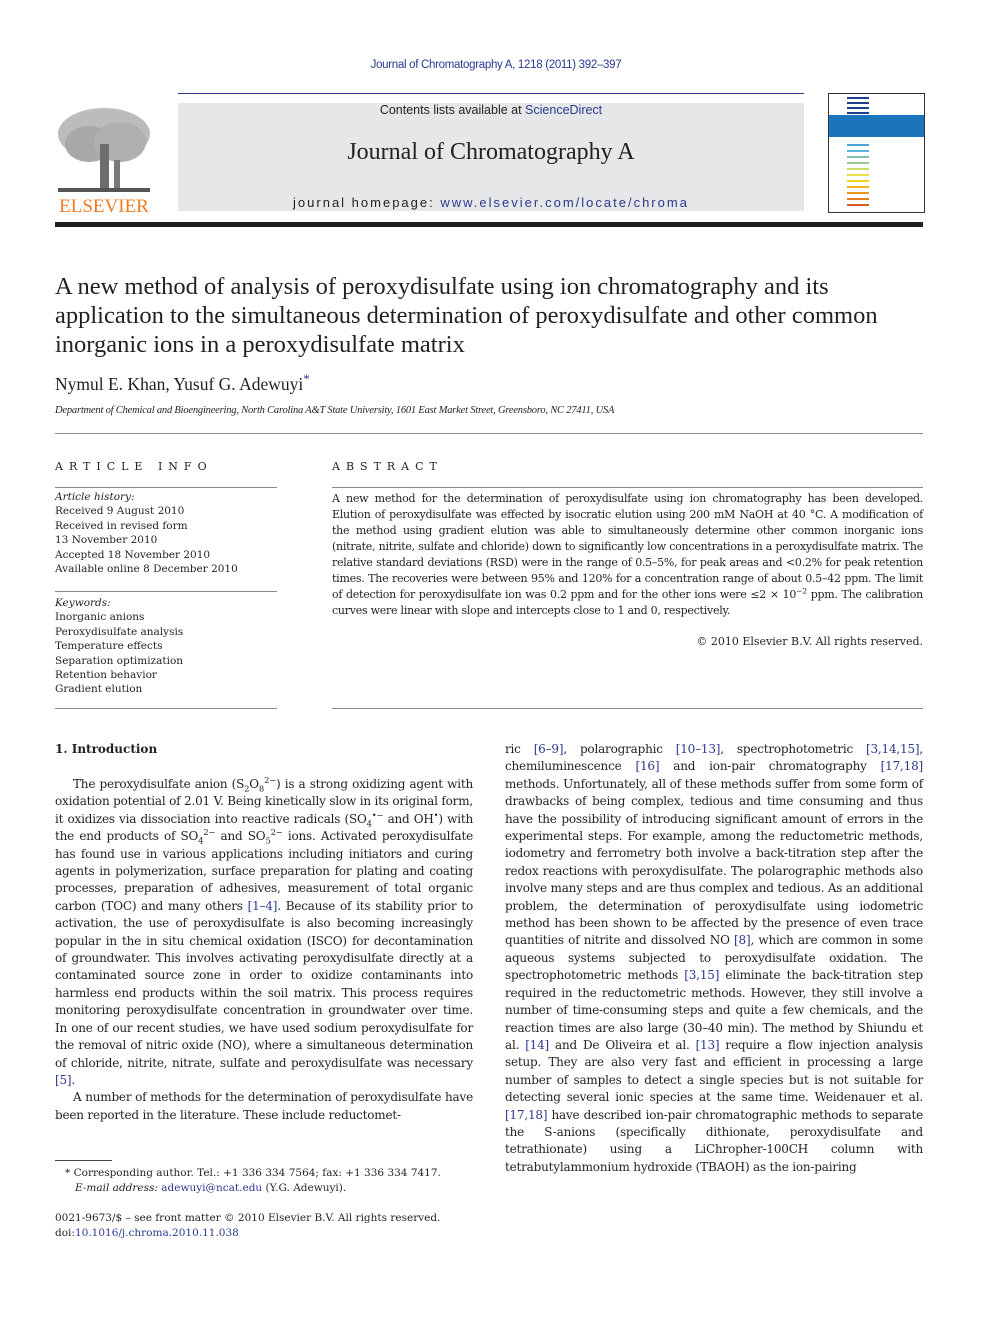 The image size is (992, 1323). Describe the element at coordinates (119, 631) in the screenshot. I see `keyword: Peroxydisulfate analysis` at that location.